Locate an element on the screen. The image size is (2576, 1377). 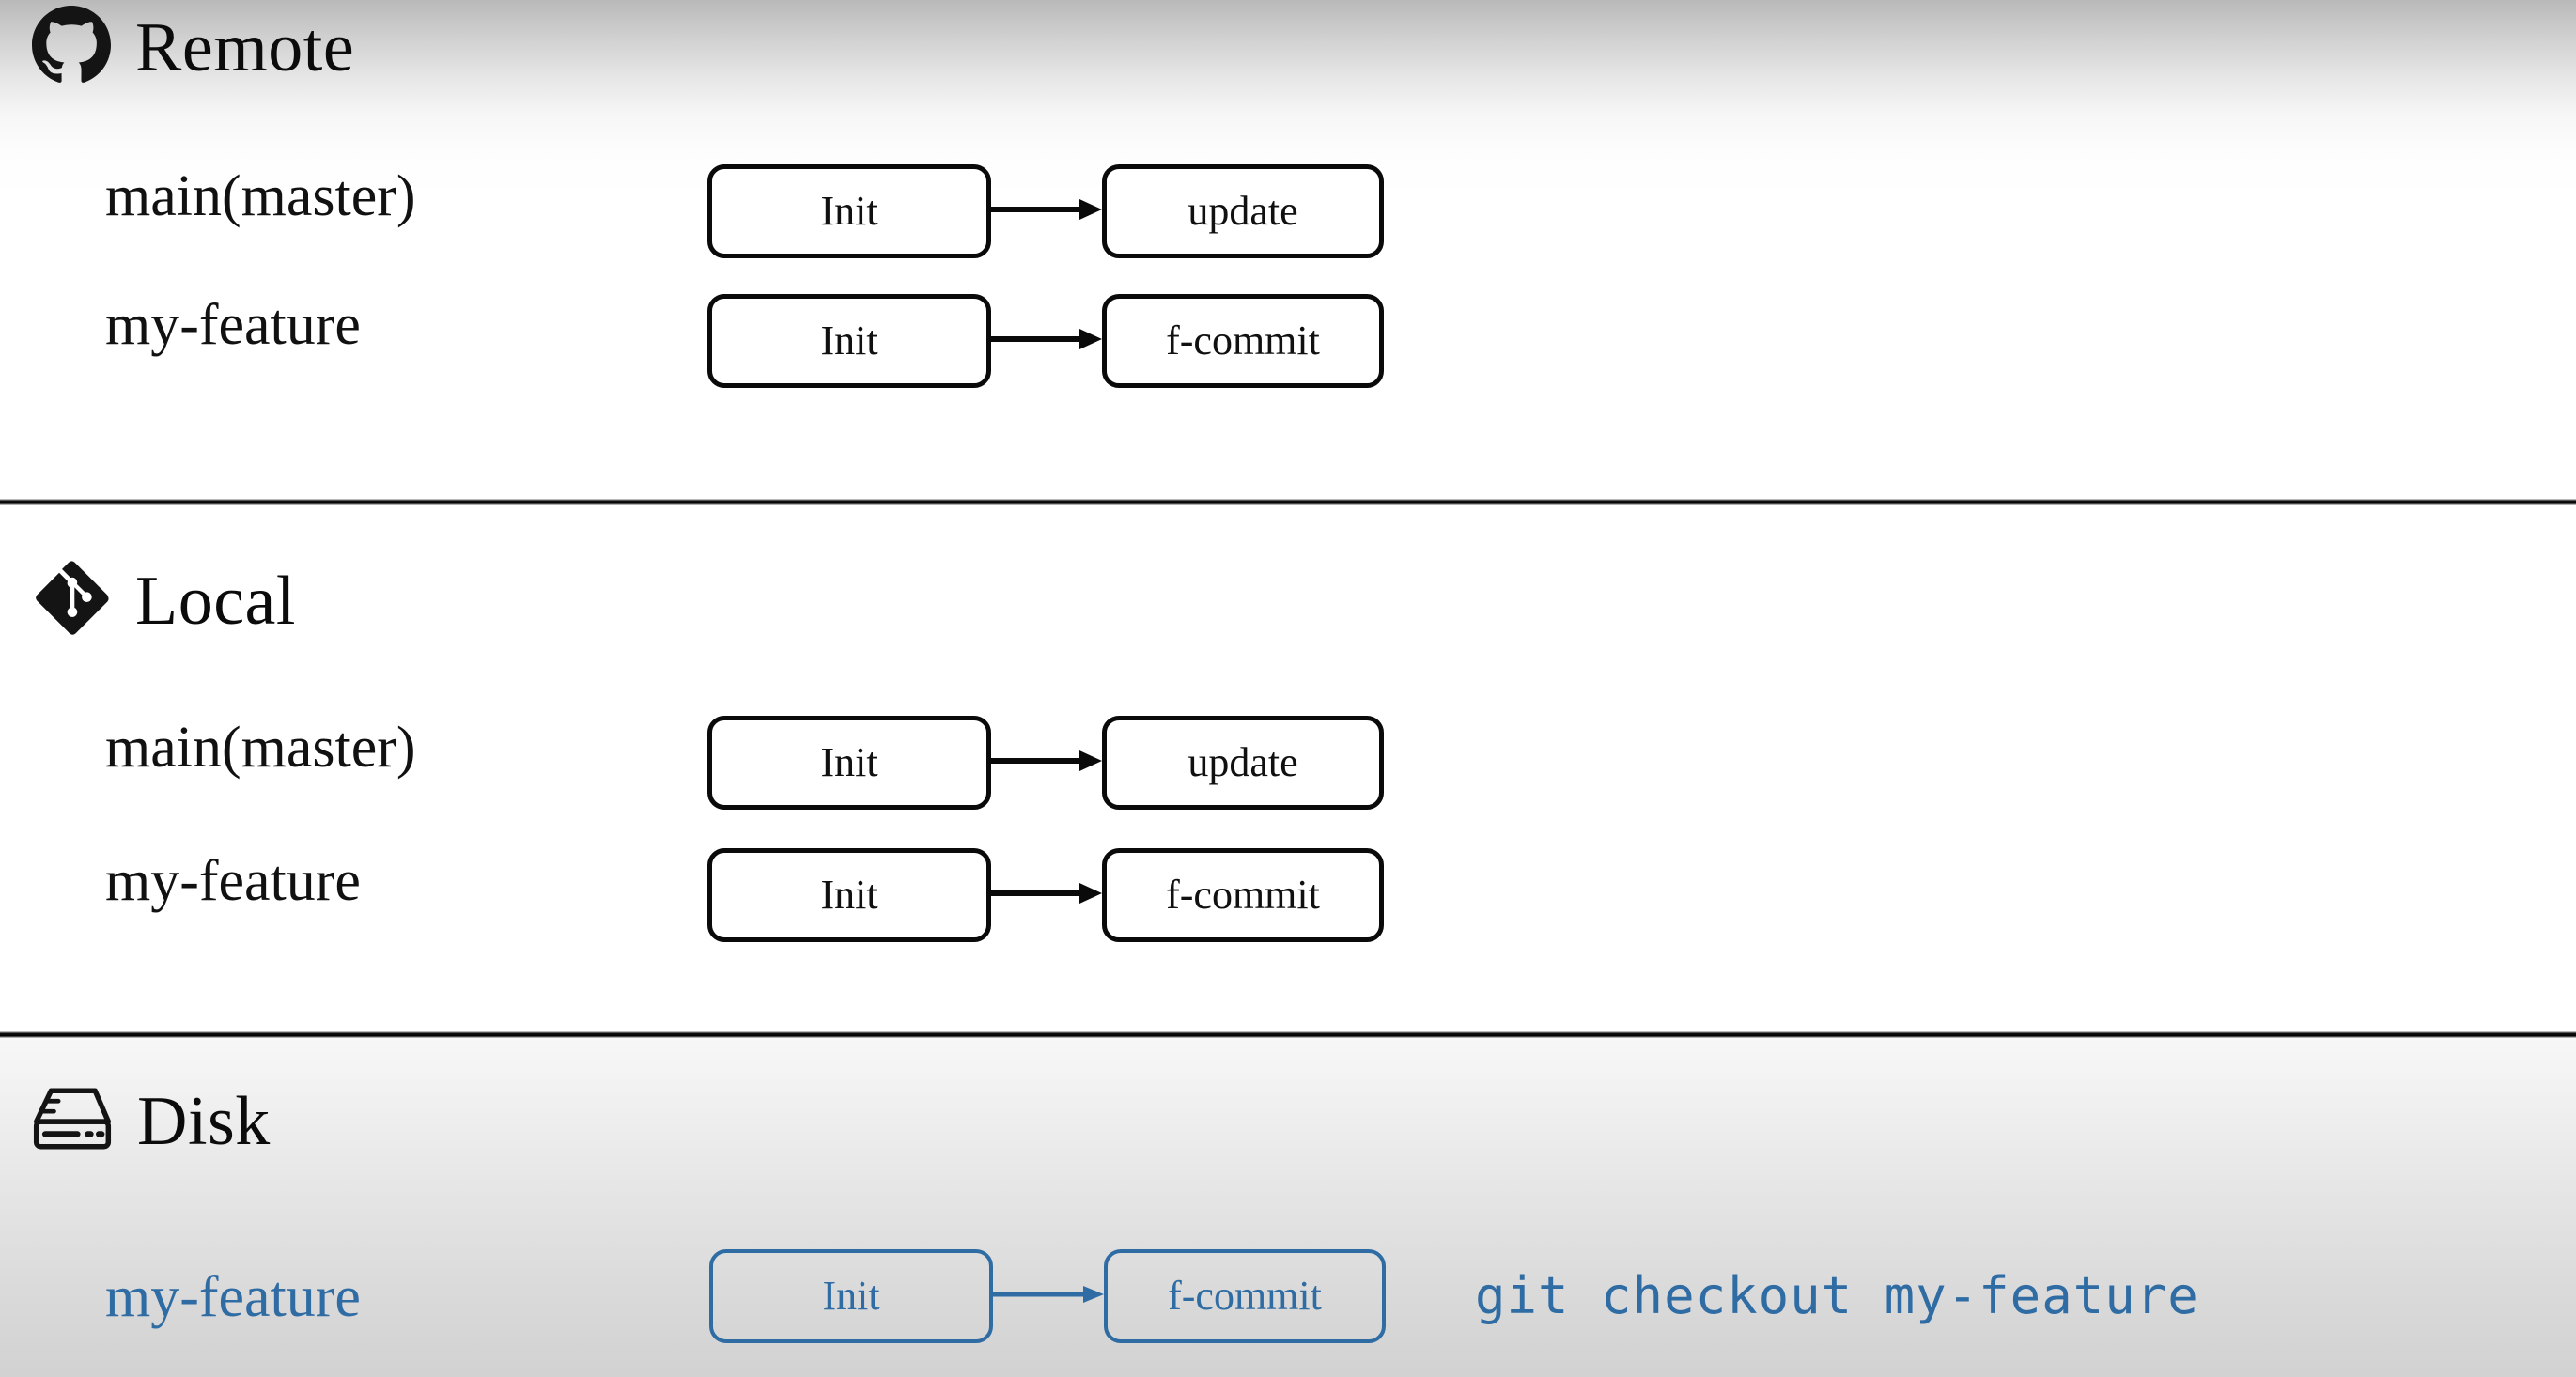
disk-section-header: Disk is located at coordinates (151, 1121).